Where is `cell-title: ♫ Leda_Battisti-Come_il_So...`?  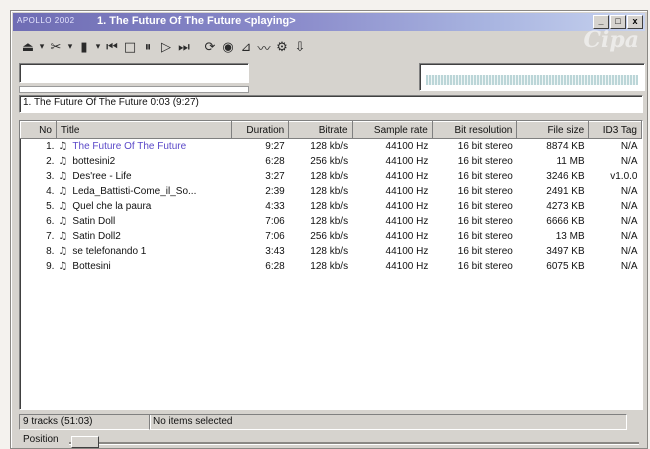 cell-title: ♫ Leda_Battisti-Come_il_So... is located at coordinates (143, 191).